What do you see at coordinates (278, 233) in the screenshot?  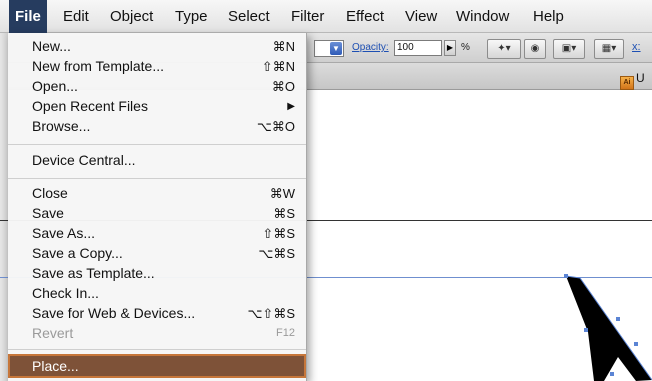 I see `shortcut-label: ⇧⌘S` at bounding box center [278, 233].